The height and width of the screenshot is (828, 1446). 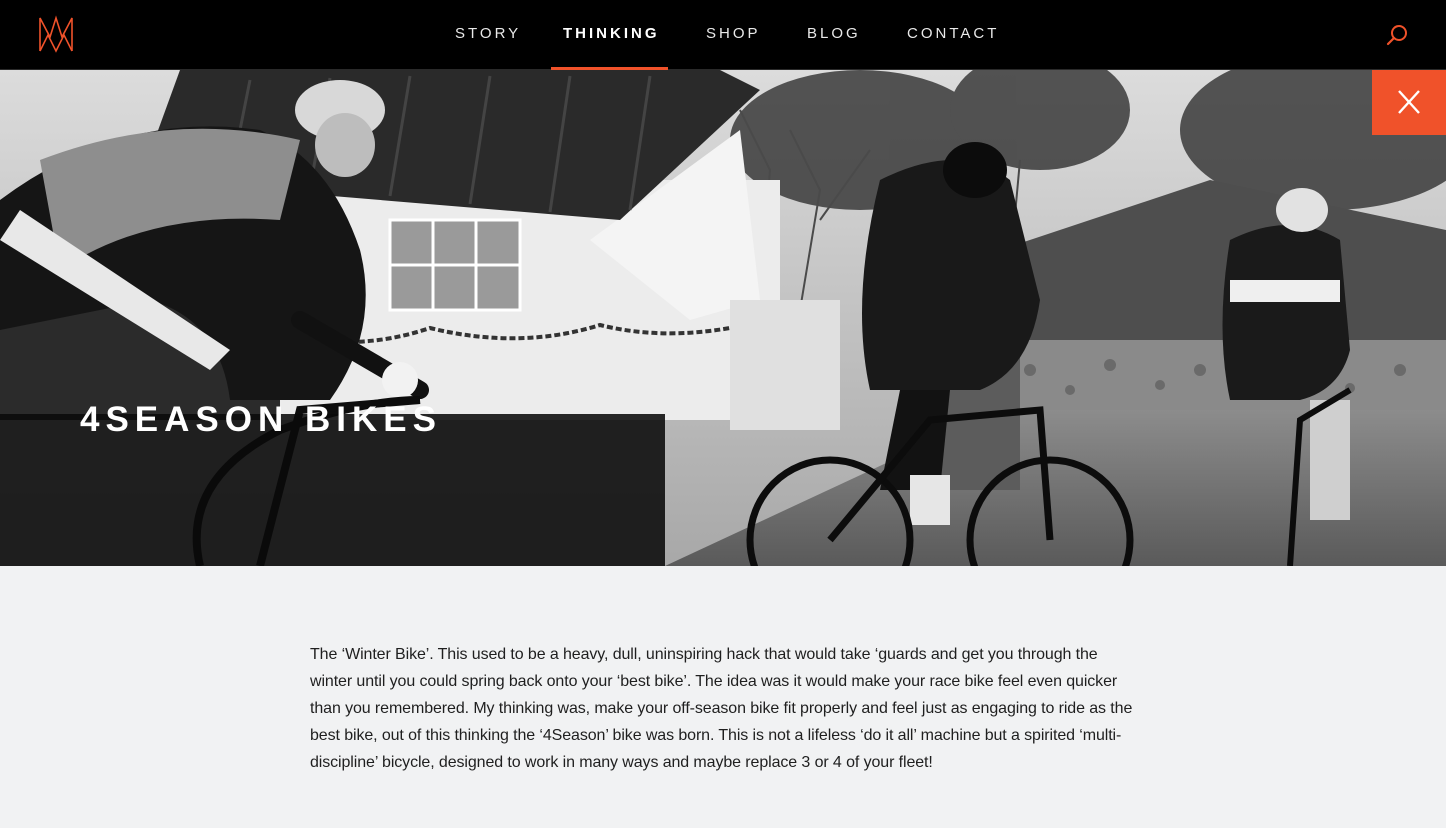 What do you see at coordinates (953, 35) in the screenshot?
I see `nav-contact: CONTACT` at bounding box center [953, 35].